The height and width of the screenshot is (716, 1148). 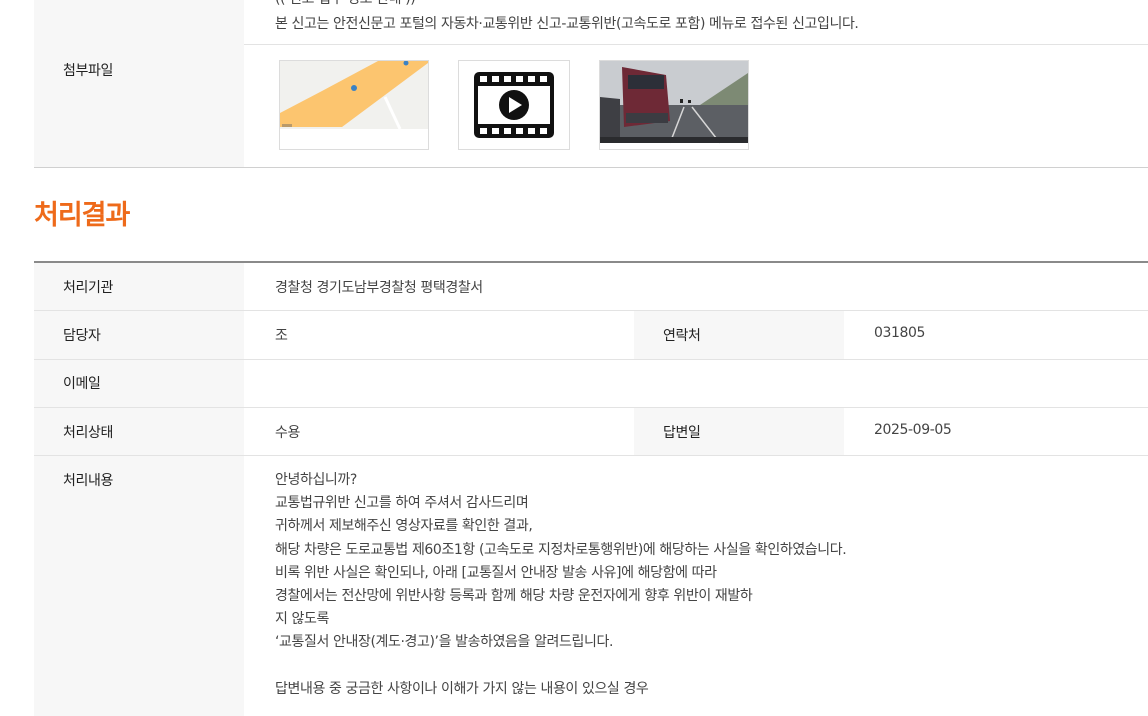 I want to click on dashcam-photo-icon, so click(x=674, y=105).